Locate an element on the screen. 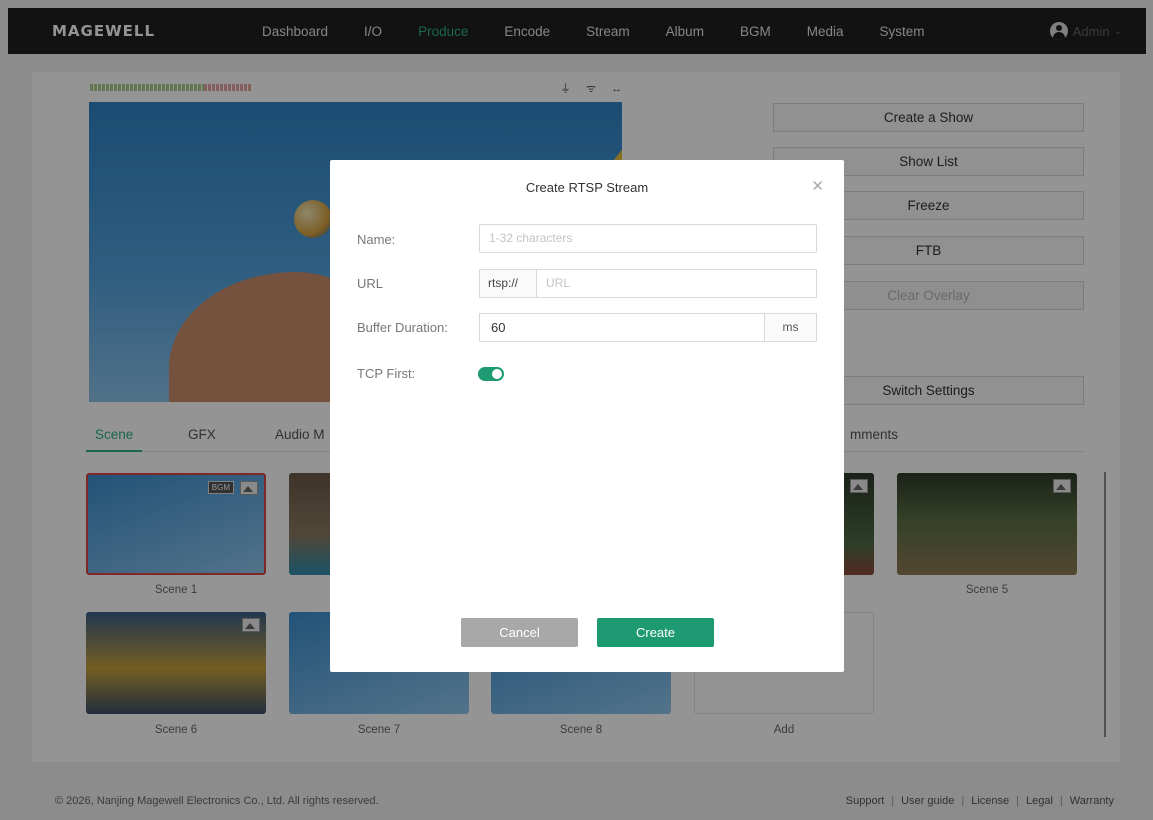 The image size is (1153, 820). name-input: 1-32 characters is located at coordinates (648, 238).